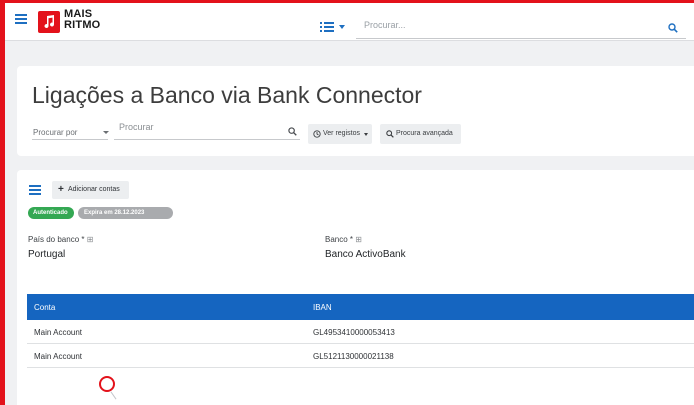 The width and height of the screenshot is (694, 405). I want to click on plus-icon: +, so click(61, 189).